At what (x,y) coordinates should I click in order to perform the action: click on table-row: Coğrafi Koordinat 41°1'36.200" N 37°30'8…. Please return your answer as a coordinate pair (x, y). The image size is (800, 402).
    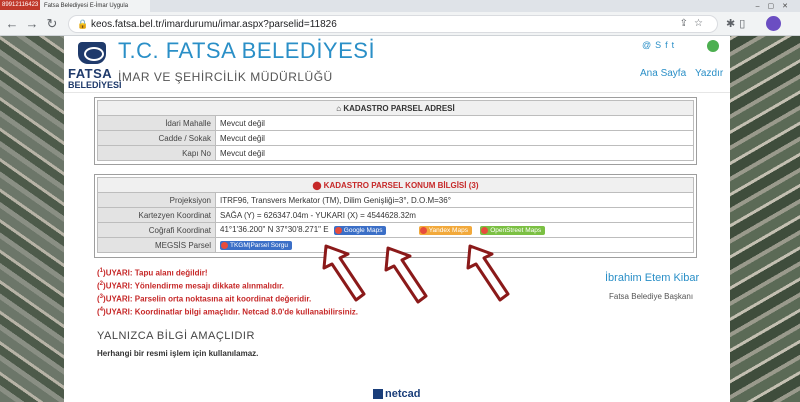
    Looking at the image, I should click on (395, 230).